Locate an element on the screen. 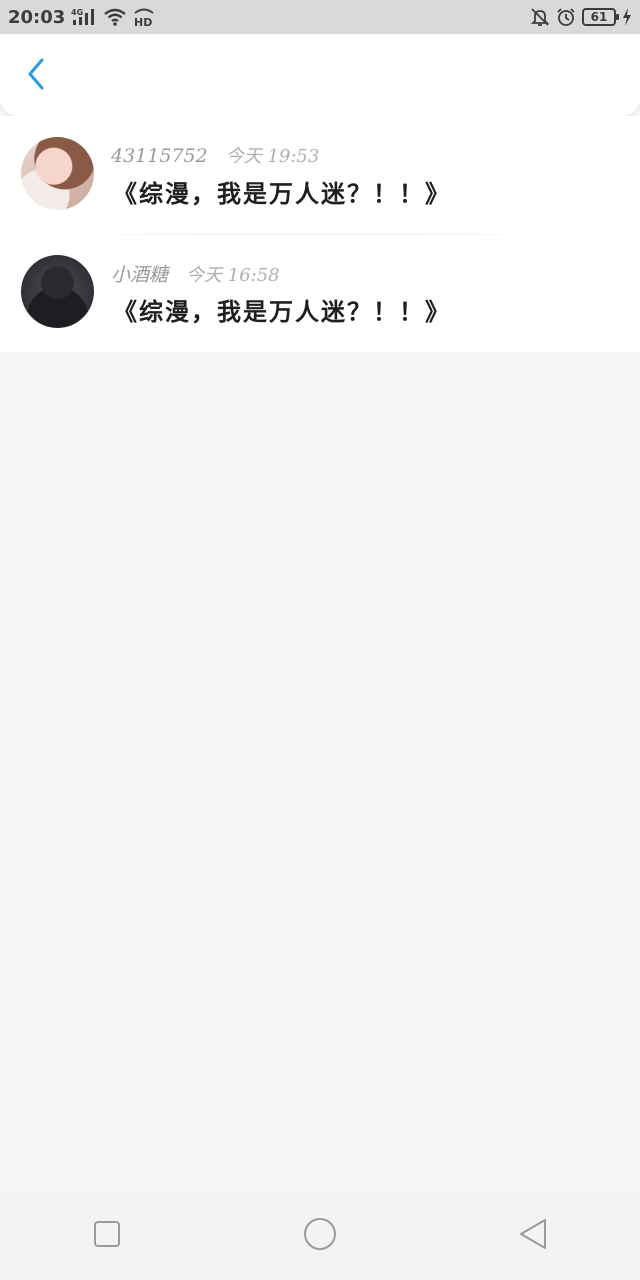 The image size is (640, 1280). home-button is located at coordinates (320, 1236).